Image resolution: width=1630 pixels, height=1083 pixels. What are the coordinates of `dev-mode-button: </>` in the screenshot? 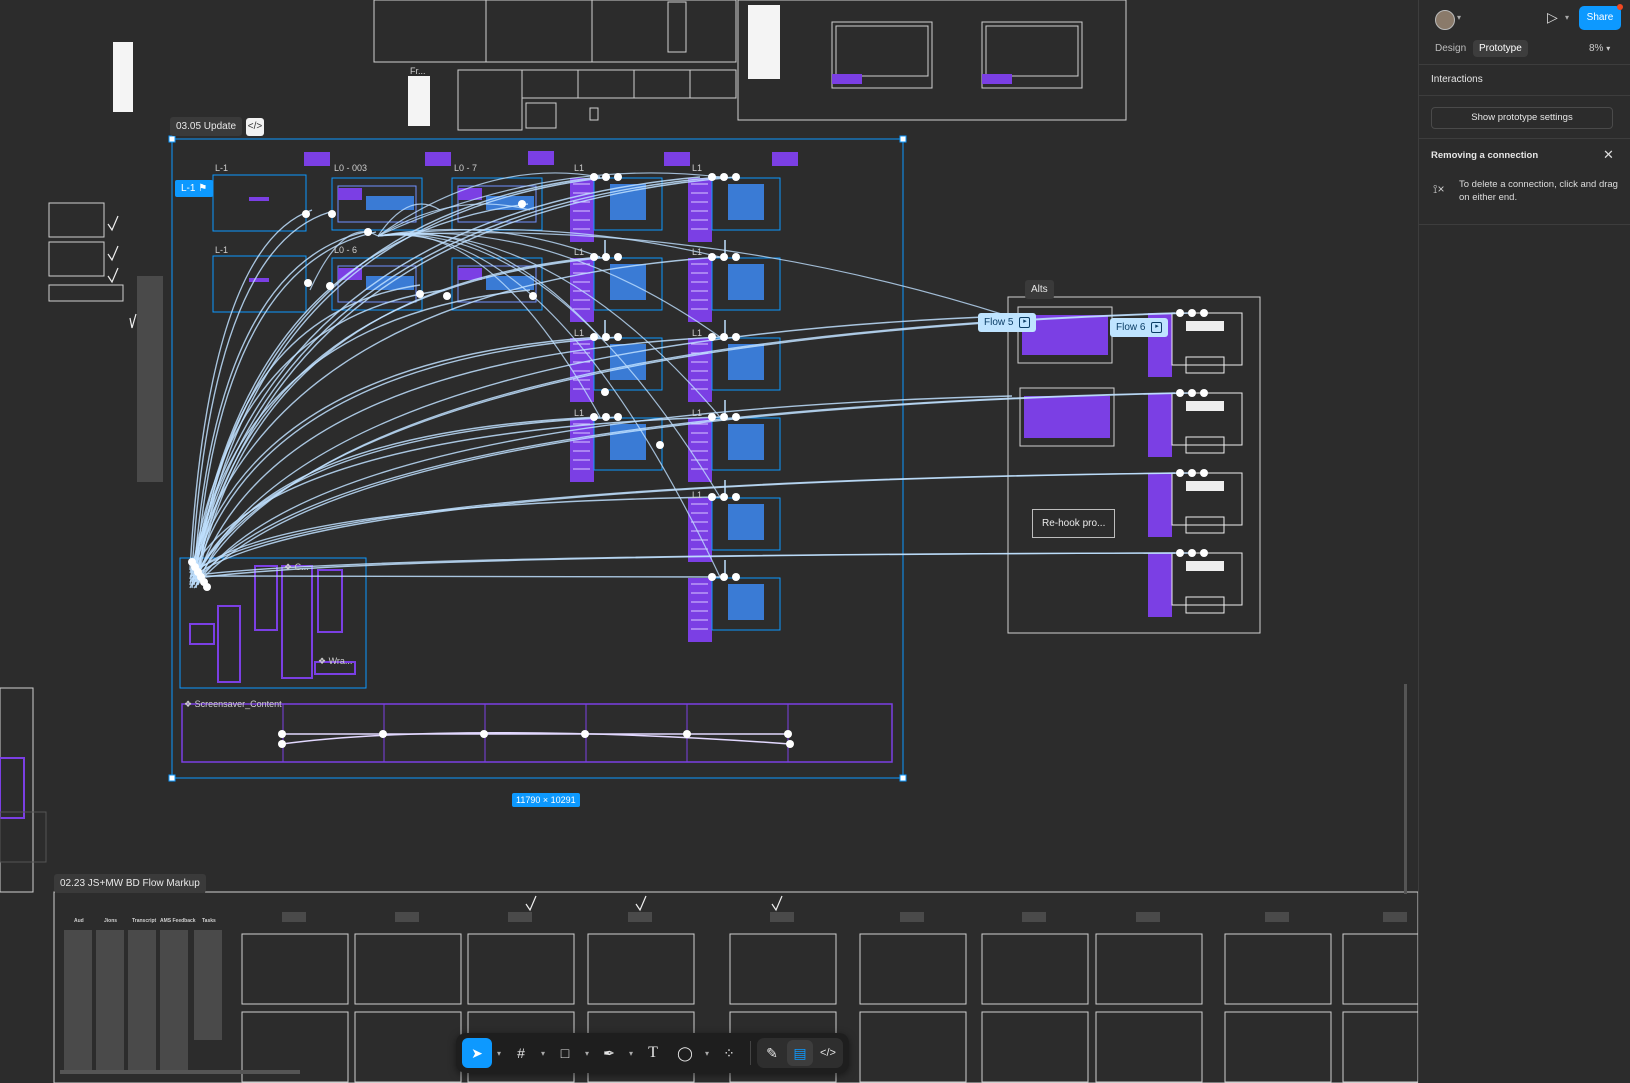 It's located at (828, 1053).